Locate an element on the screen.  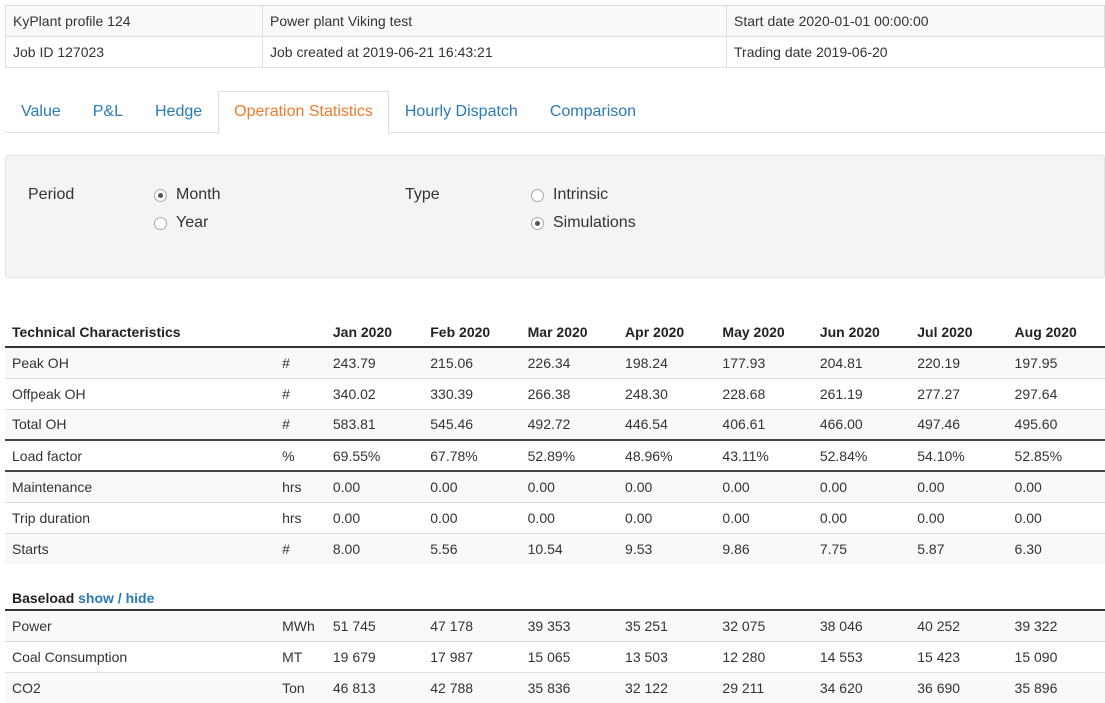
row-value: 34 620 is located at coordinates (861, 687).